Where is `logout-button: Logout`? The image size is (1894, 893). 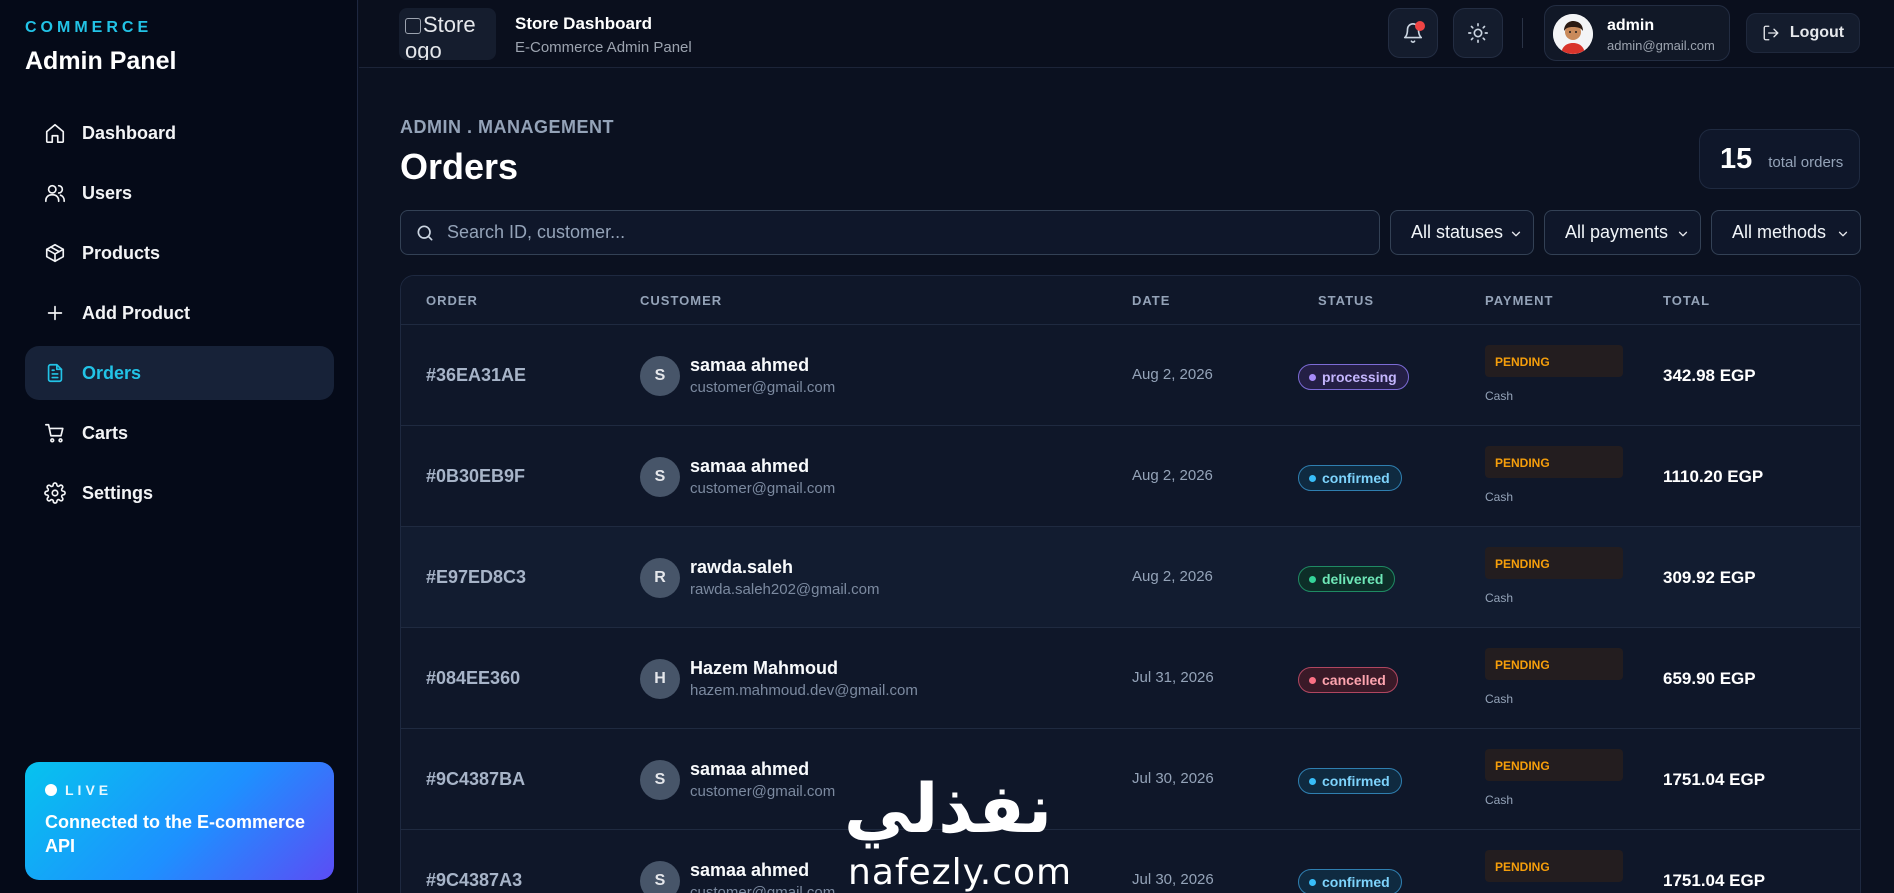 logout-button: Logout is located at coordinates (1803, 33).